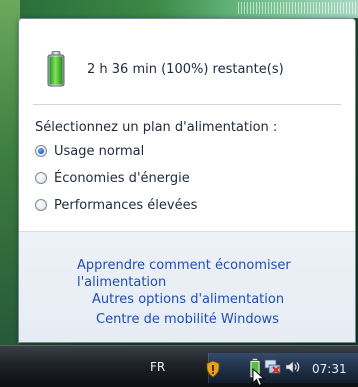 The image size is (358, 387). What do you see at coordinates (259, 377) in the screenshot?
I see `mouse-cursor-icon` at bounding box center [259, 377].